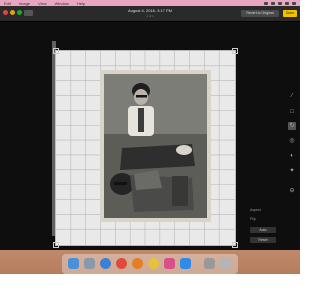 The height and width of the screenshot is (300, 320). I want to click on crop-icon: □, so click(292, 112).